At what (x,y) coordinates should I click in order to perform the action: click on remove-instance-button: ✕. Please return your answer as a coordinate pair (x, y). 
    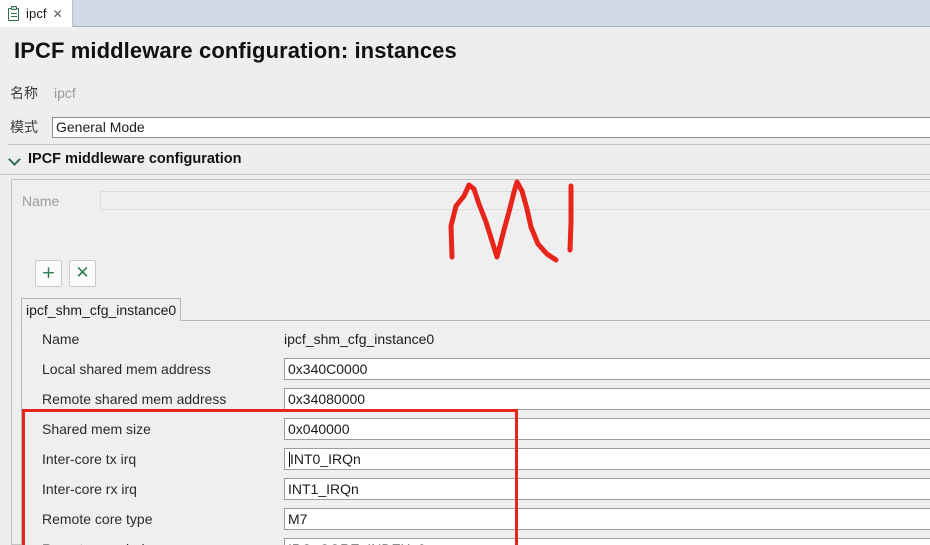
    Looking at the image, I should click on (82, 273).